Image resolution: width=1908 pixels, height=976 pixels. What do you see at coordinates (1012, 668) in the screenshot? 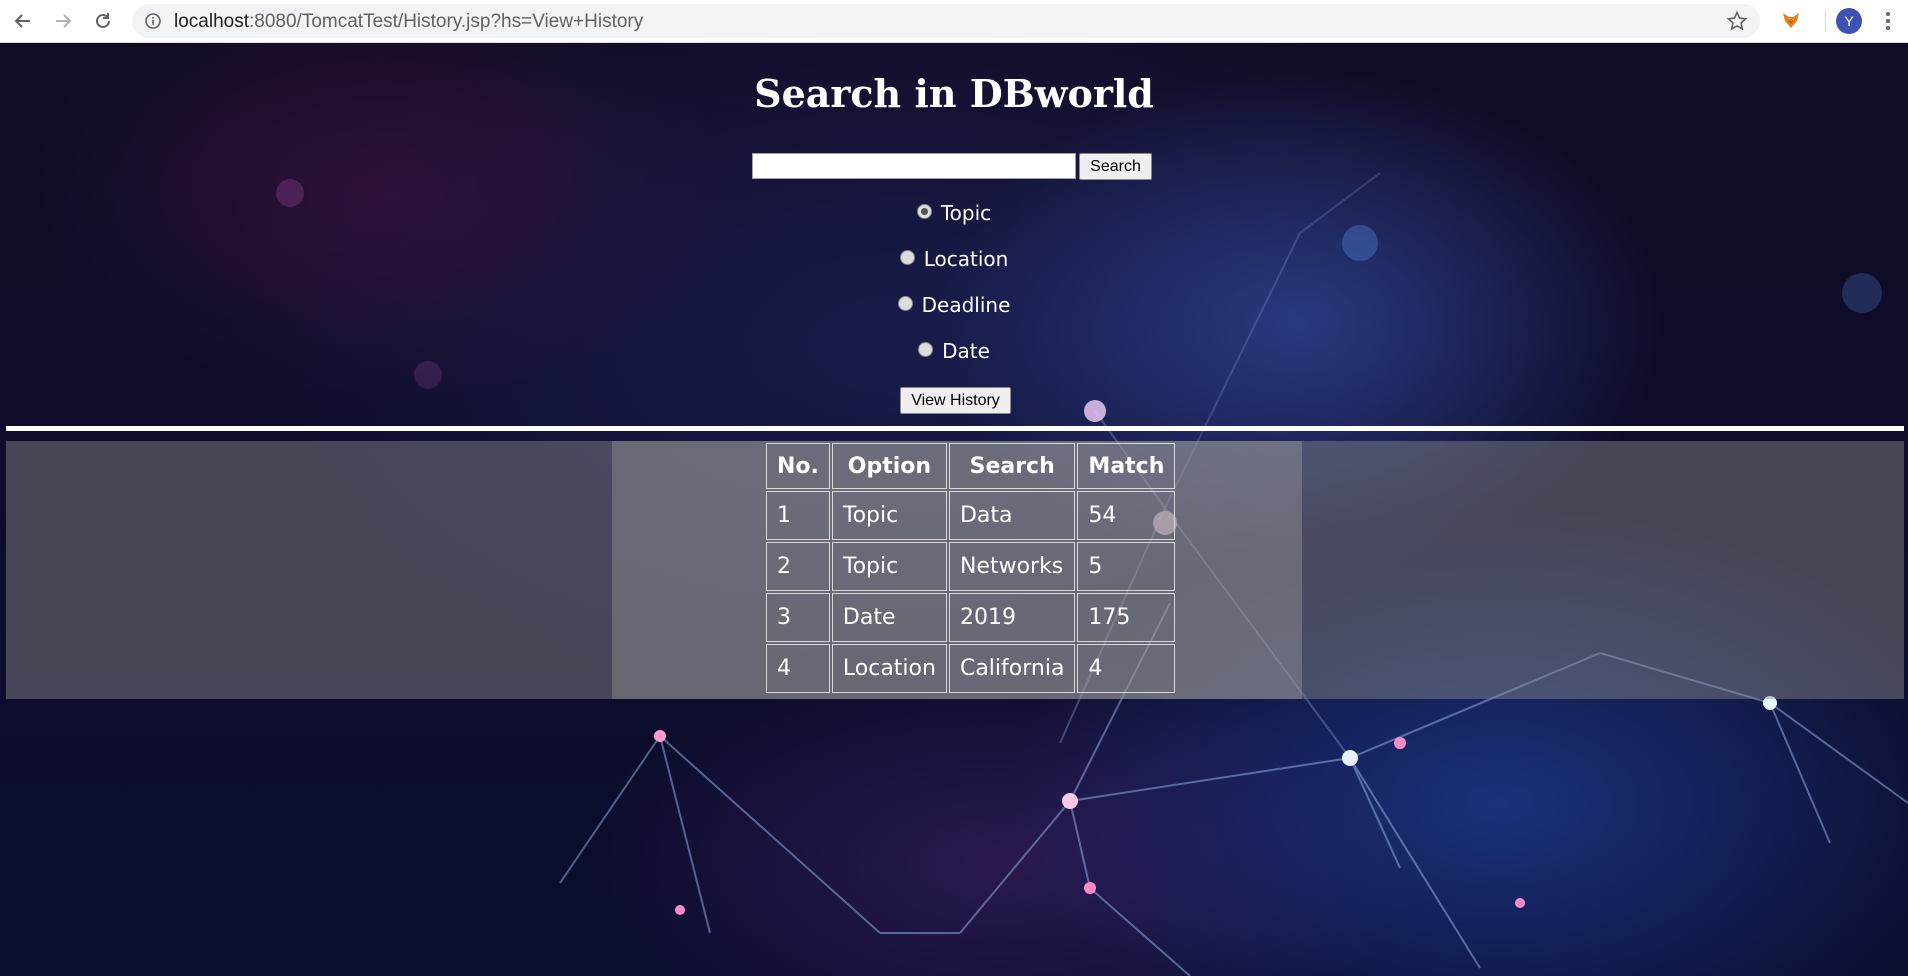
I see `cell-search: California` at bounding box center [1012, 668].